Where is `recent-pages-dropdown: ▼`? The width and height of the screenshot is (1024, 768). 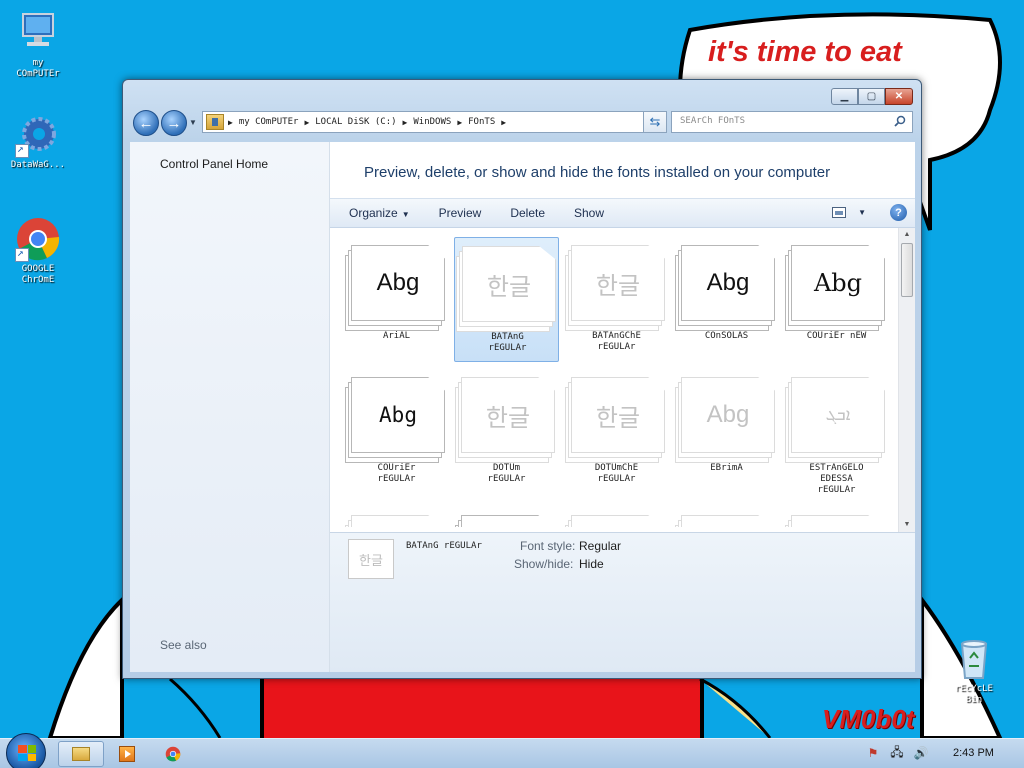
recent-pages-dropdown: ▼ is located at coordinates (193, 122).